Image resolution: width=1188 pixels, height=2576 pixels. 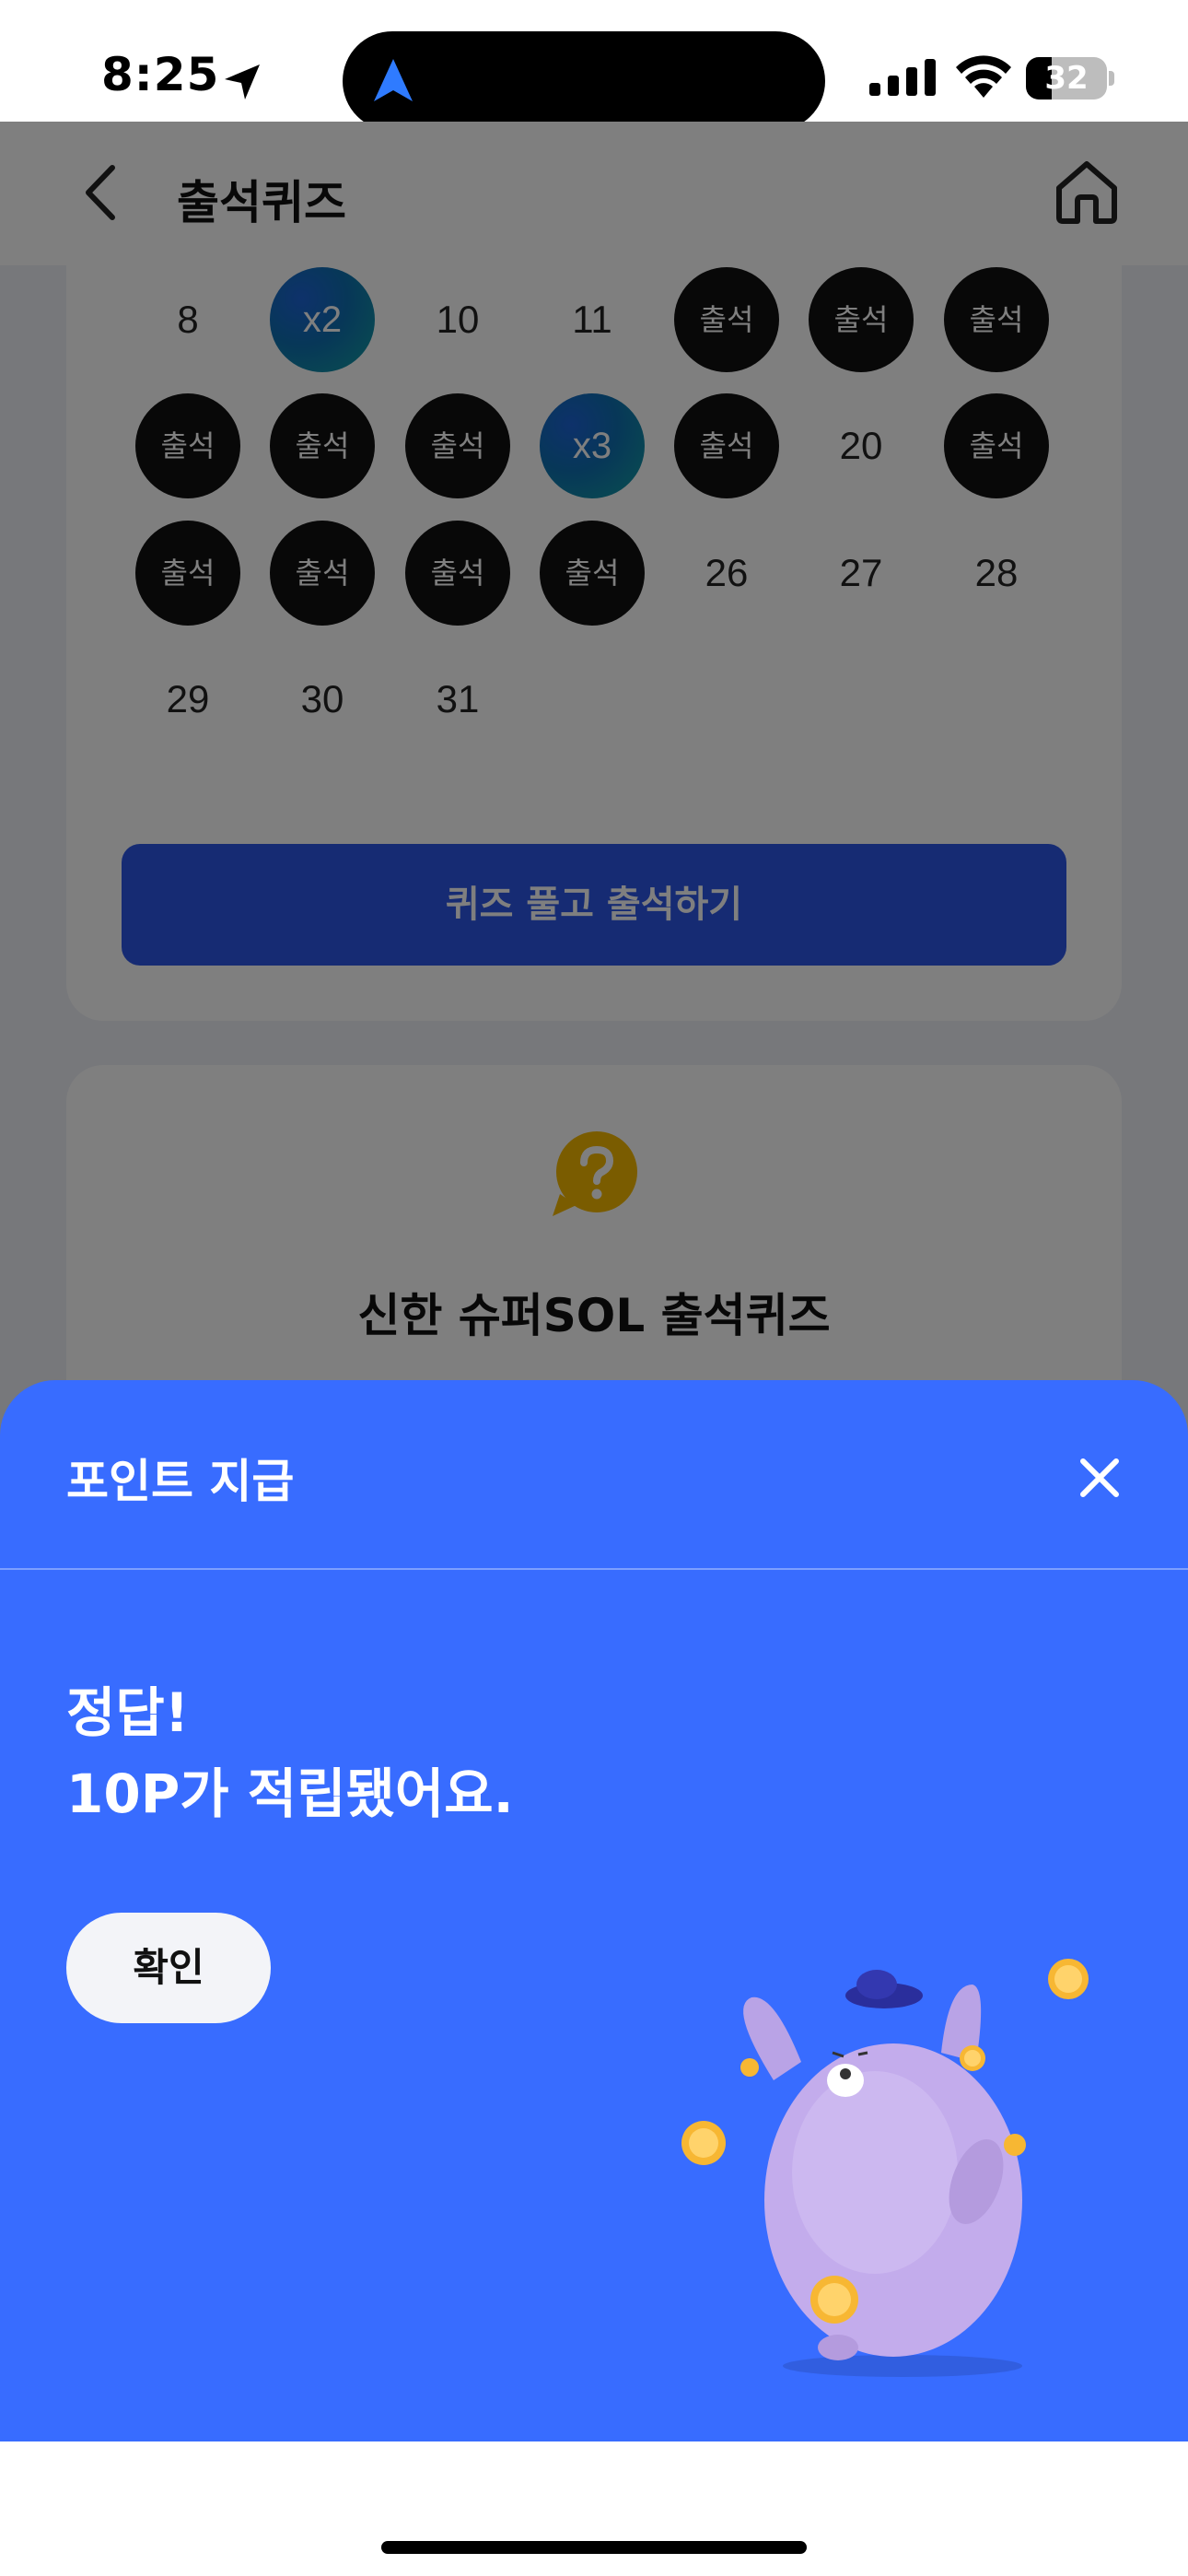 What do you see at coordinates (242, 82) in the screenshot?
I see `location-arrow-icon` at bounding box center [242, 82].